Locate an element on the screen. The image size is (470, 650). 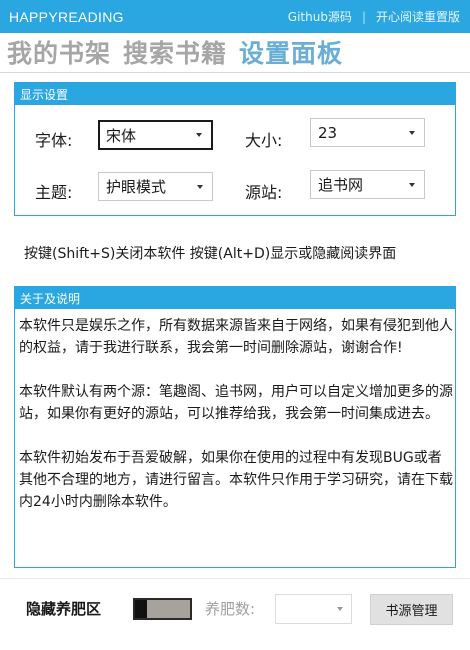
fatten-count-select is located at coordinates (313, 609).